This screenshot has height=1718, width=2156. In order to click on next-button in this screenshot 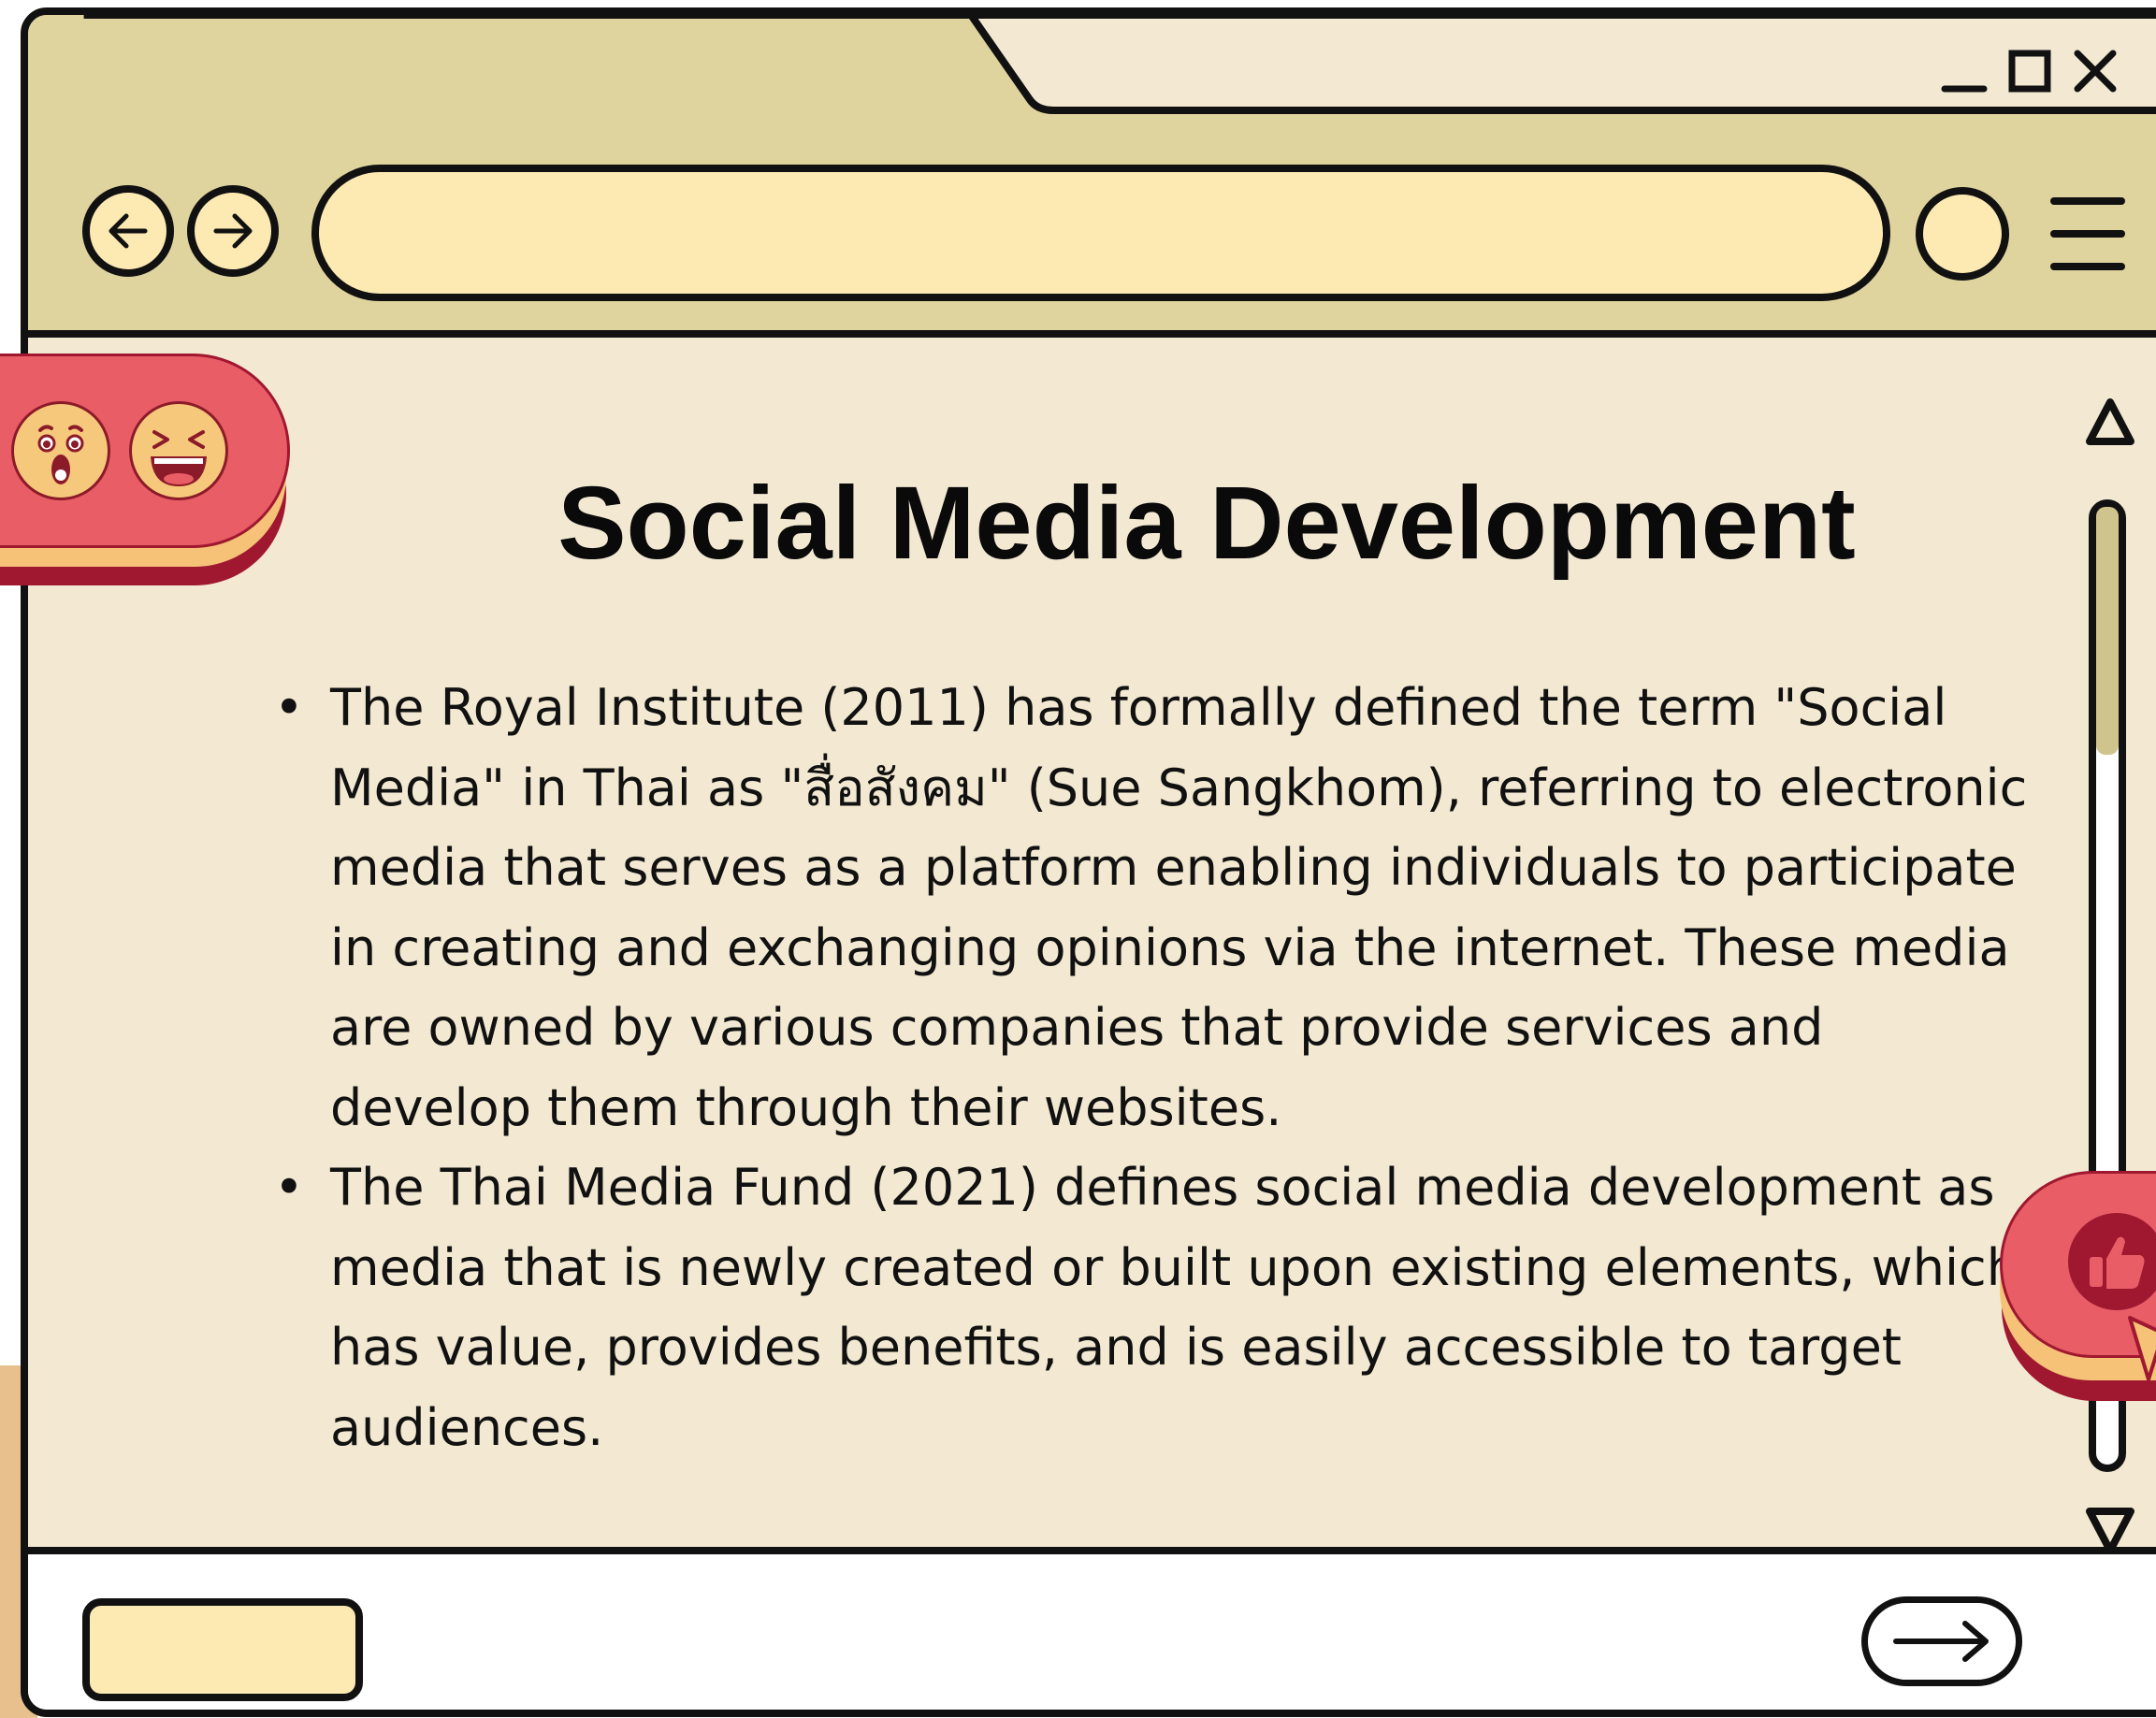, I will do `click(1941, 1641)`.